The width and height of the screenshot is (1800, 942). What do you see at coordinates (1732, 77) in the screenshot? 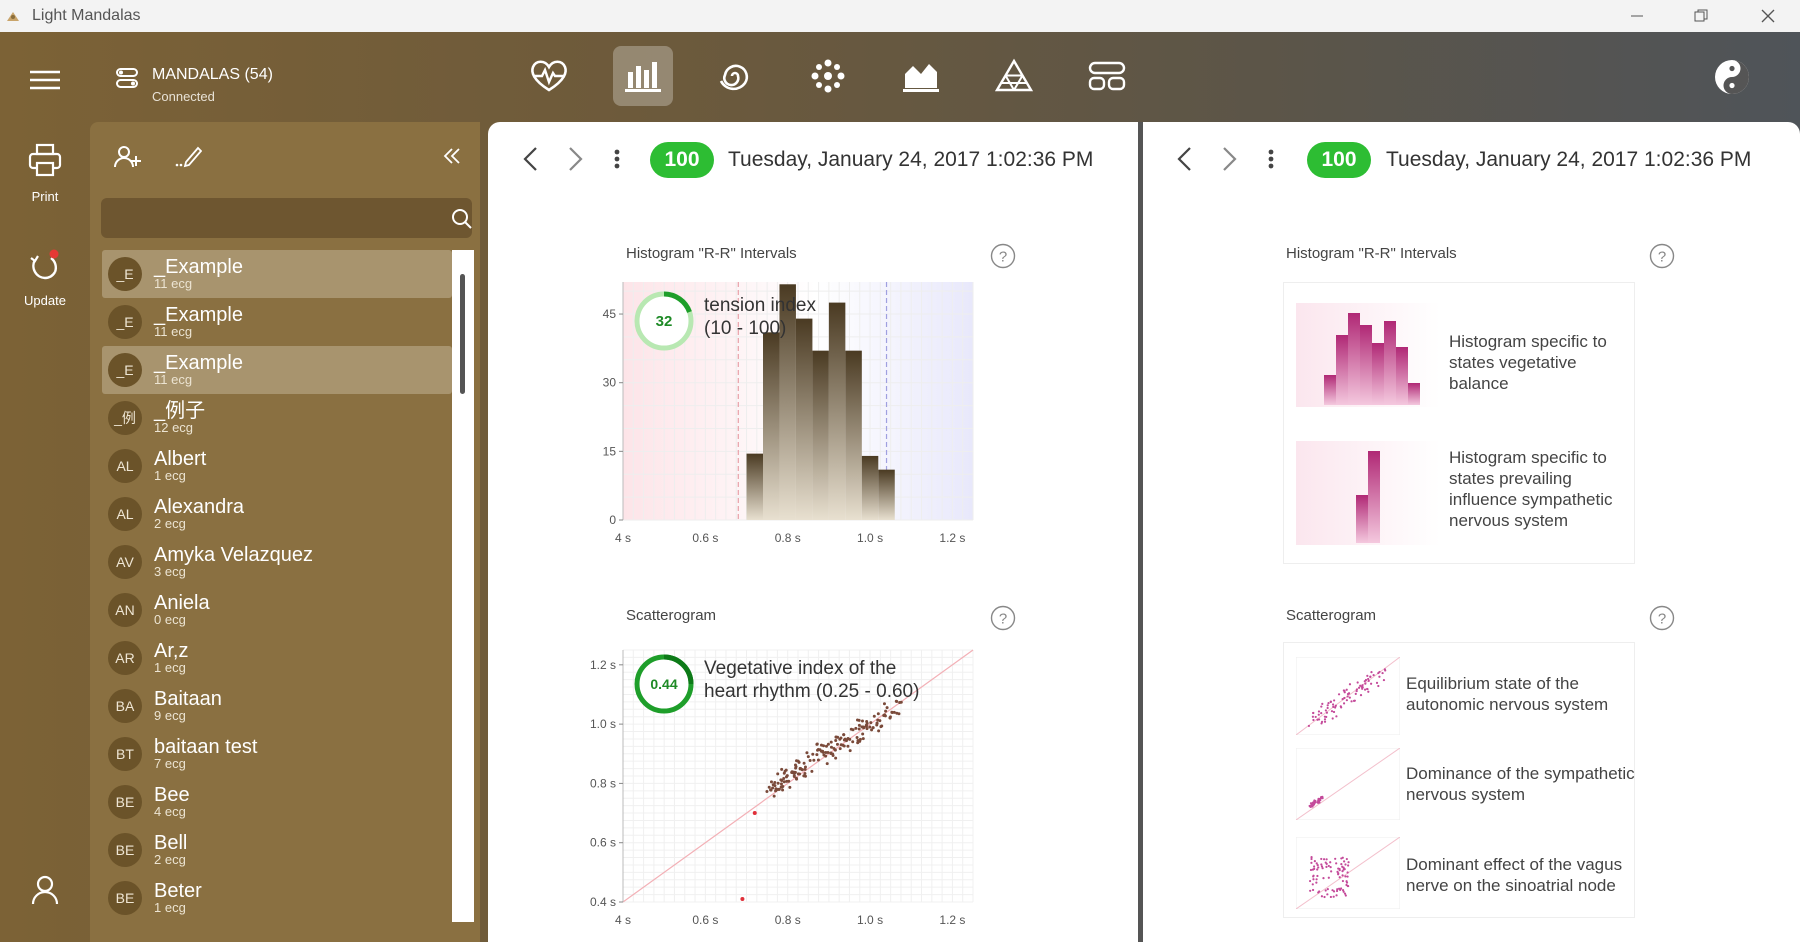
I see `yin-yang-icon` at bounding box center [1732, 77].